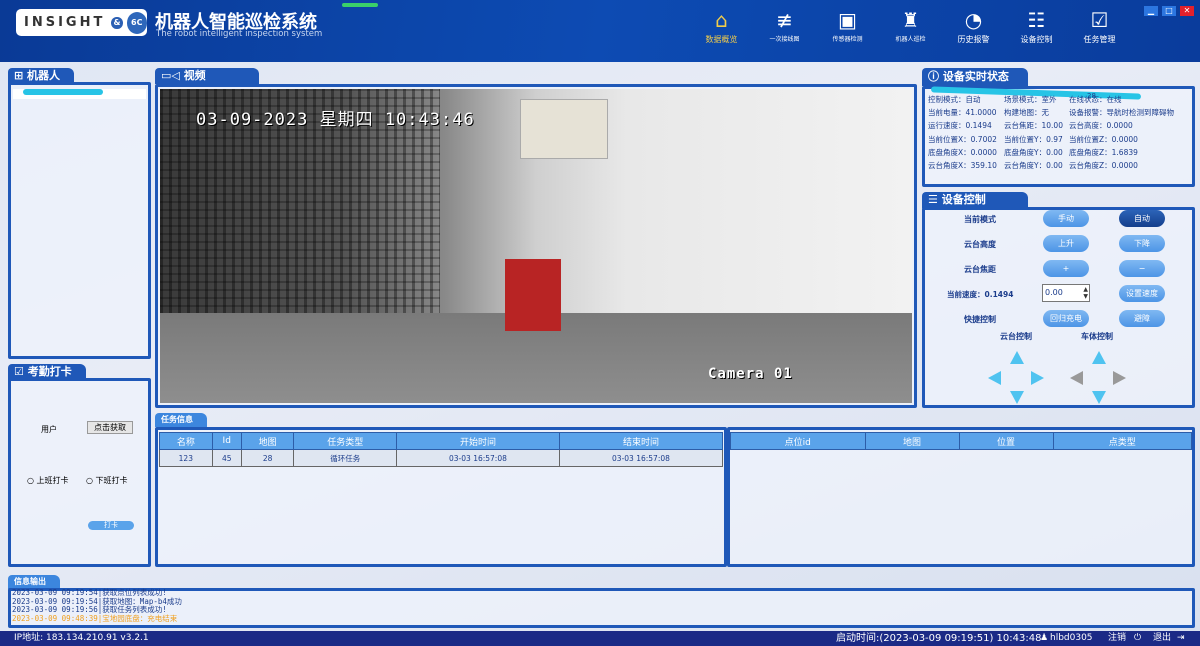  What do you see at coordinates (847, 20) in the screenshot?
I see `sensor-icon: ▣` at bounding box center [847, 20].